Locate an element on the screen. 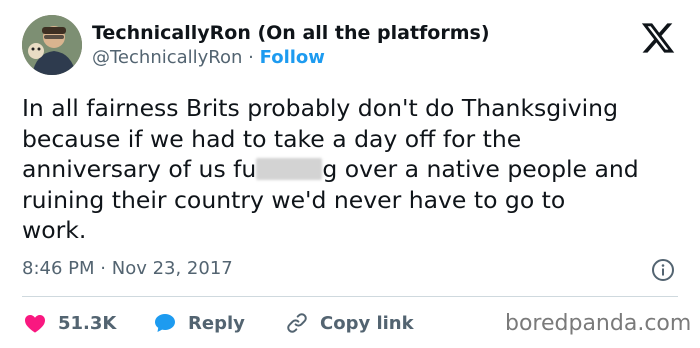 This screenshot has height=348, width=700. copy-link-button: Copy link is located at coordinates (349, 323).